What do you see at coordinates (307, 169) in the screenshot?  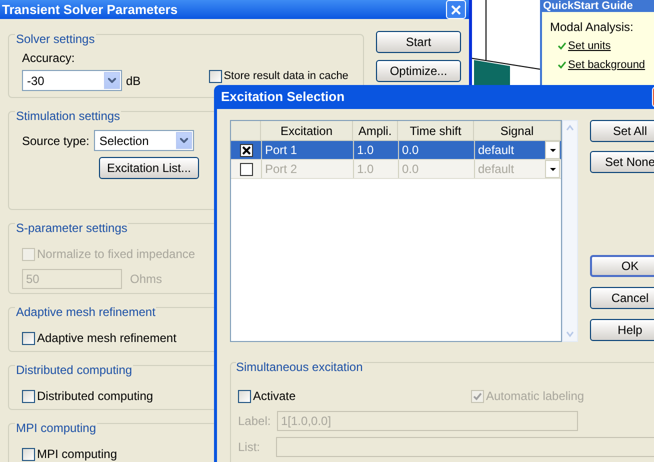 I see `table-cell: Port 2` at bounding box center [307, 169].